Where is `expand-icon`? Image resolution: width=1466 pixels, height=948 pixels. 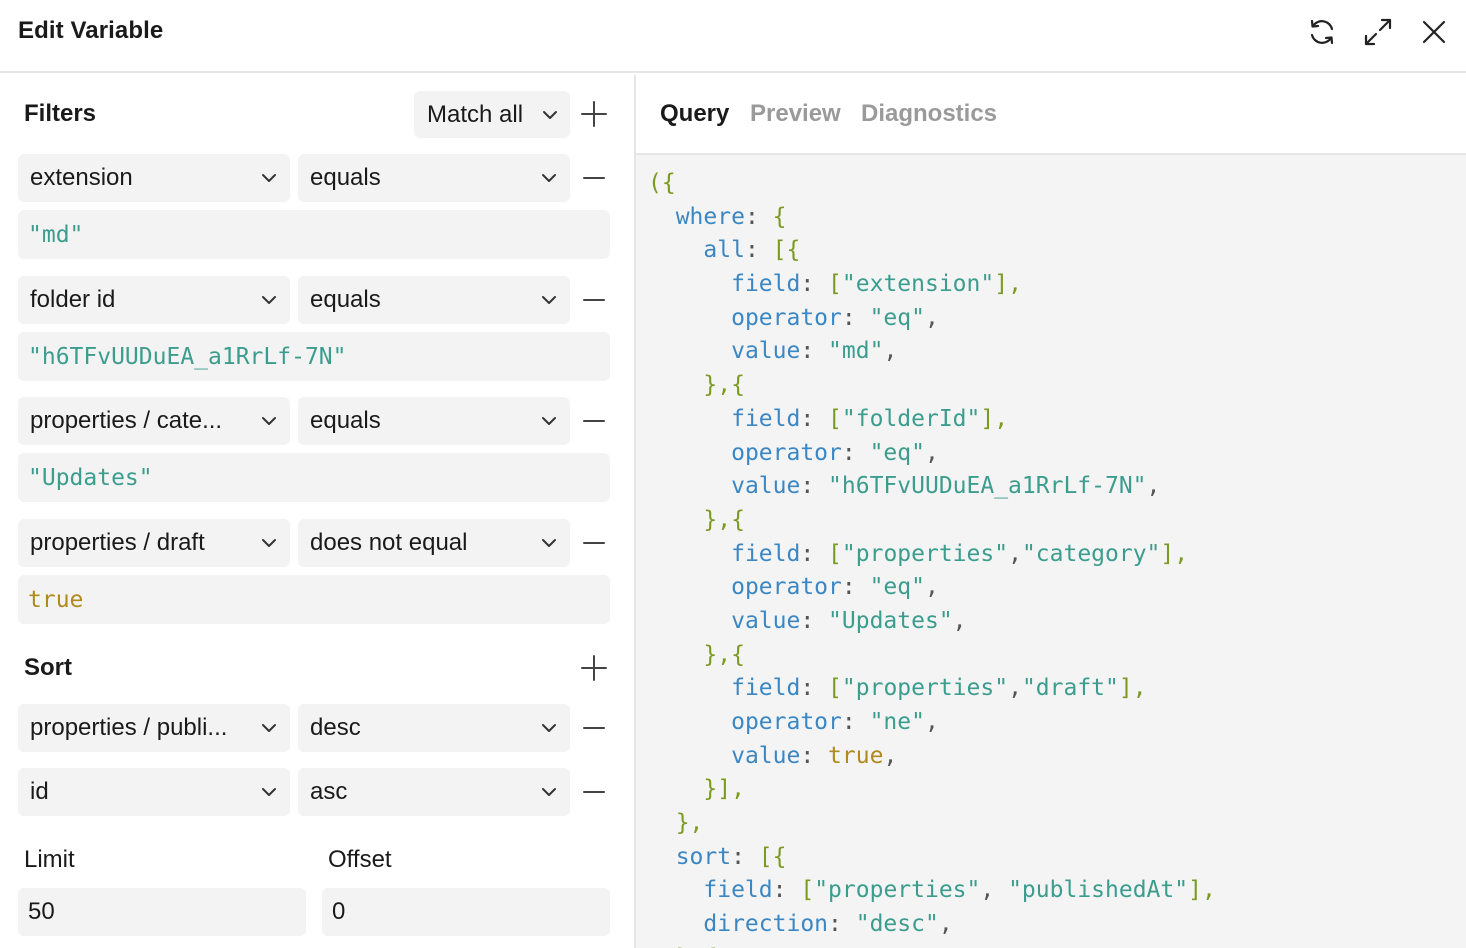 expand-icon is located at coordinates (1378, 32).